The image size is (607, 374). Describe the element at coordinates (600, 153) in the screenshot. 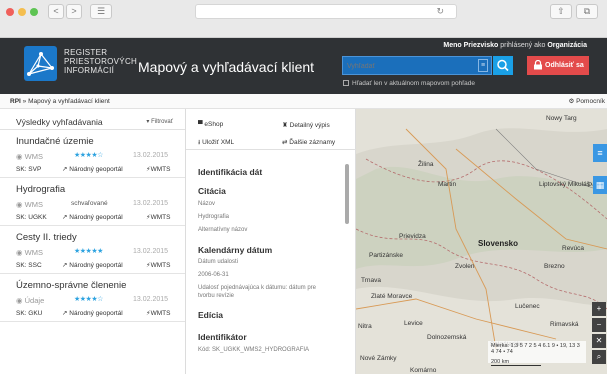

I see `layers-panel-tab: ≡` at that location.